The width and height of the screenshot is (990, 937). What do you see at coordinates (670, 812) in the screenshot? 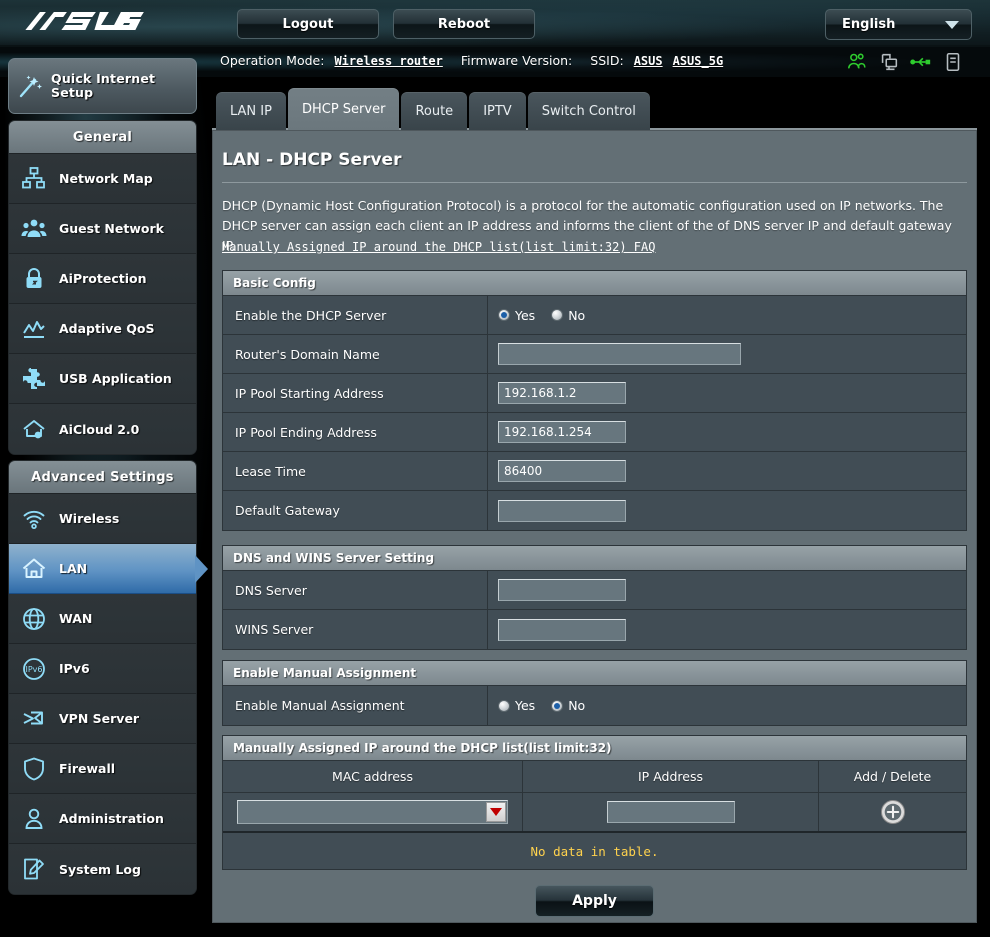
I see `ip-address-input` at bounding box center [670, 812].